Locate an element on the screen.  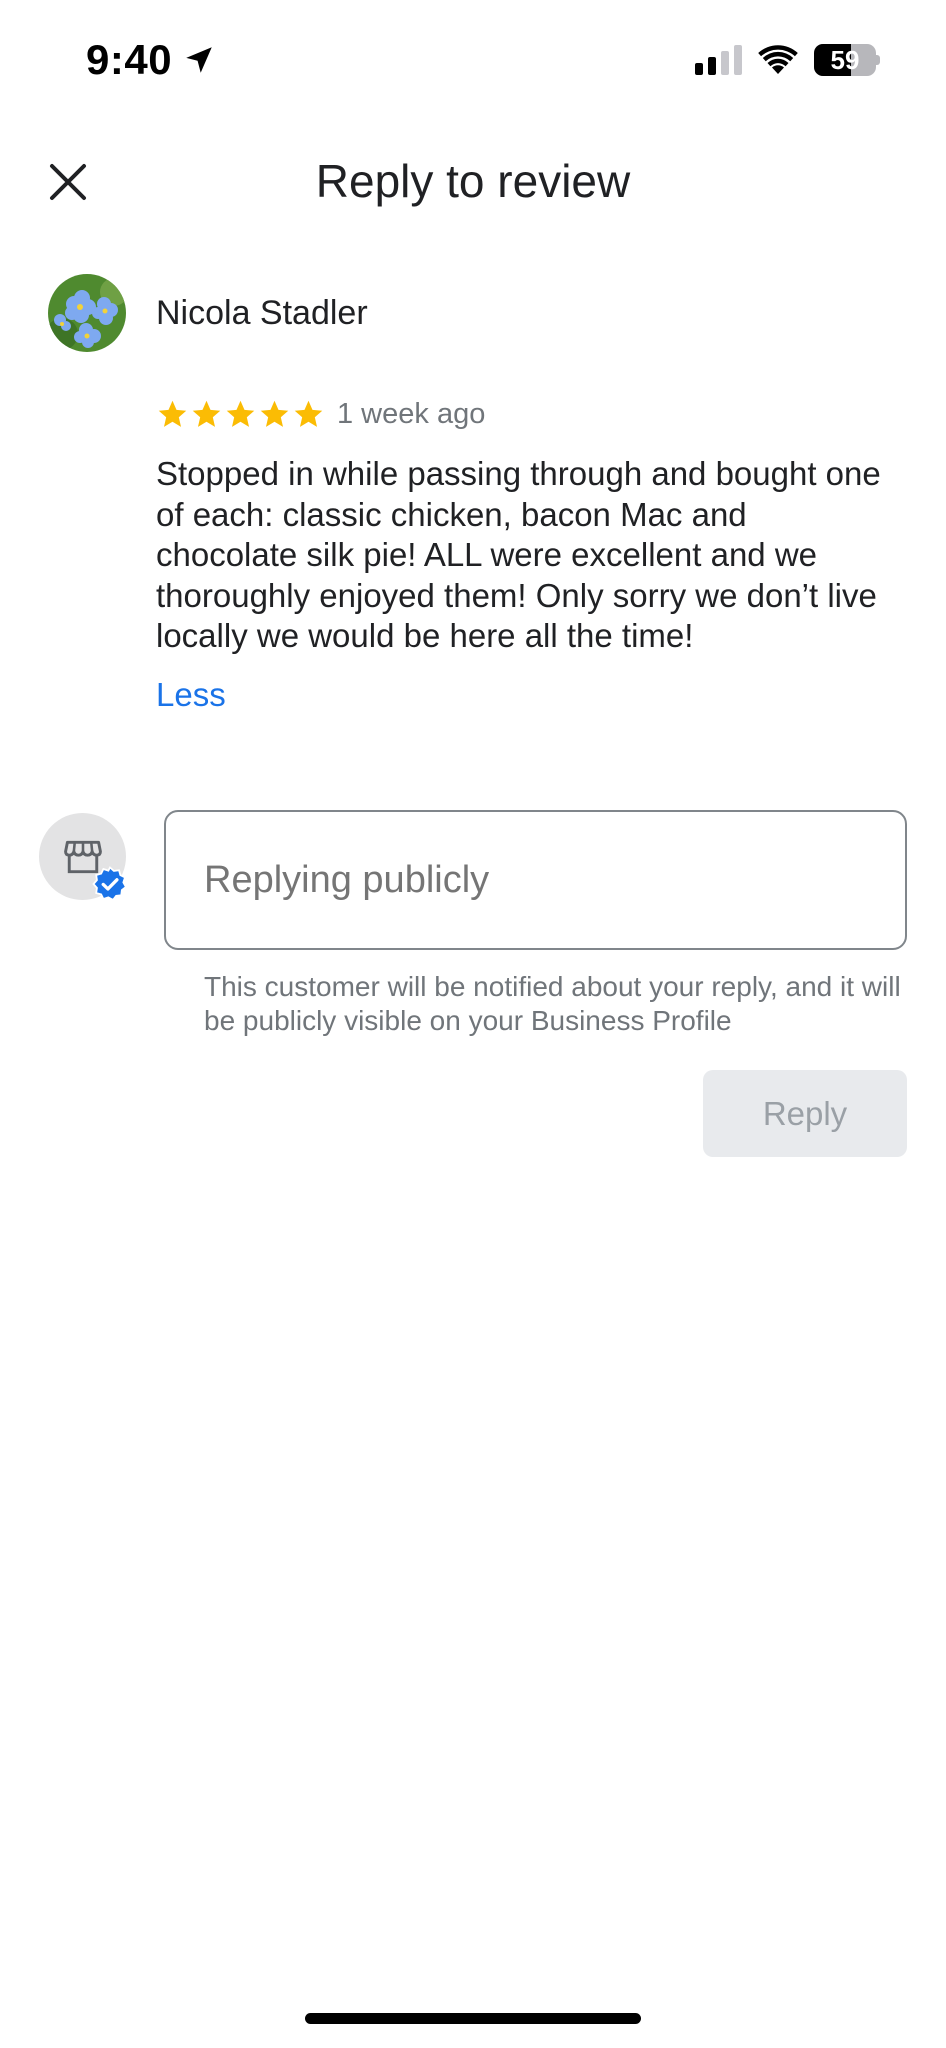
wifi-icon is located at coordinates (778, 59).